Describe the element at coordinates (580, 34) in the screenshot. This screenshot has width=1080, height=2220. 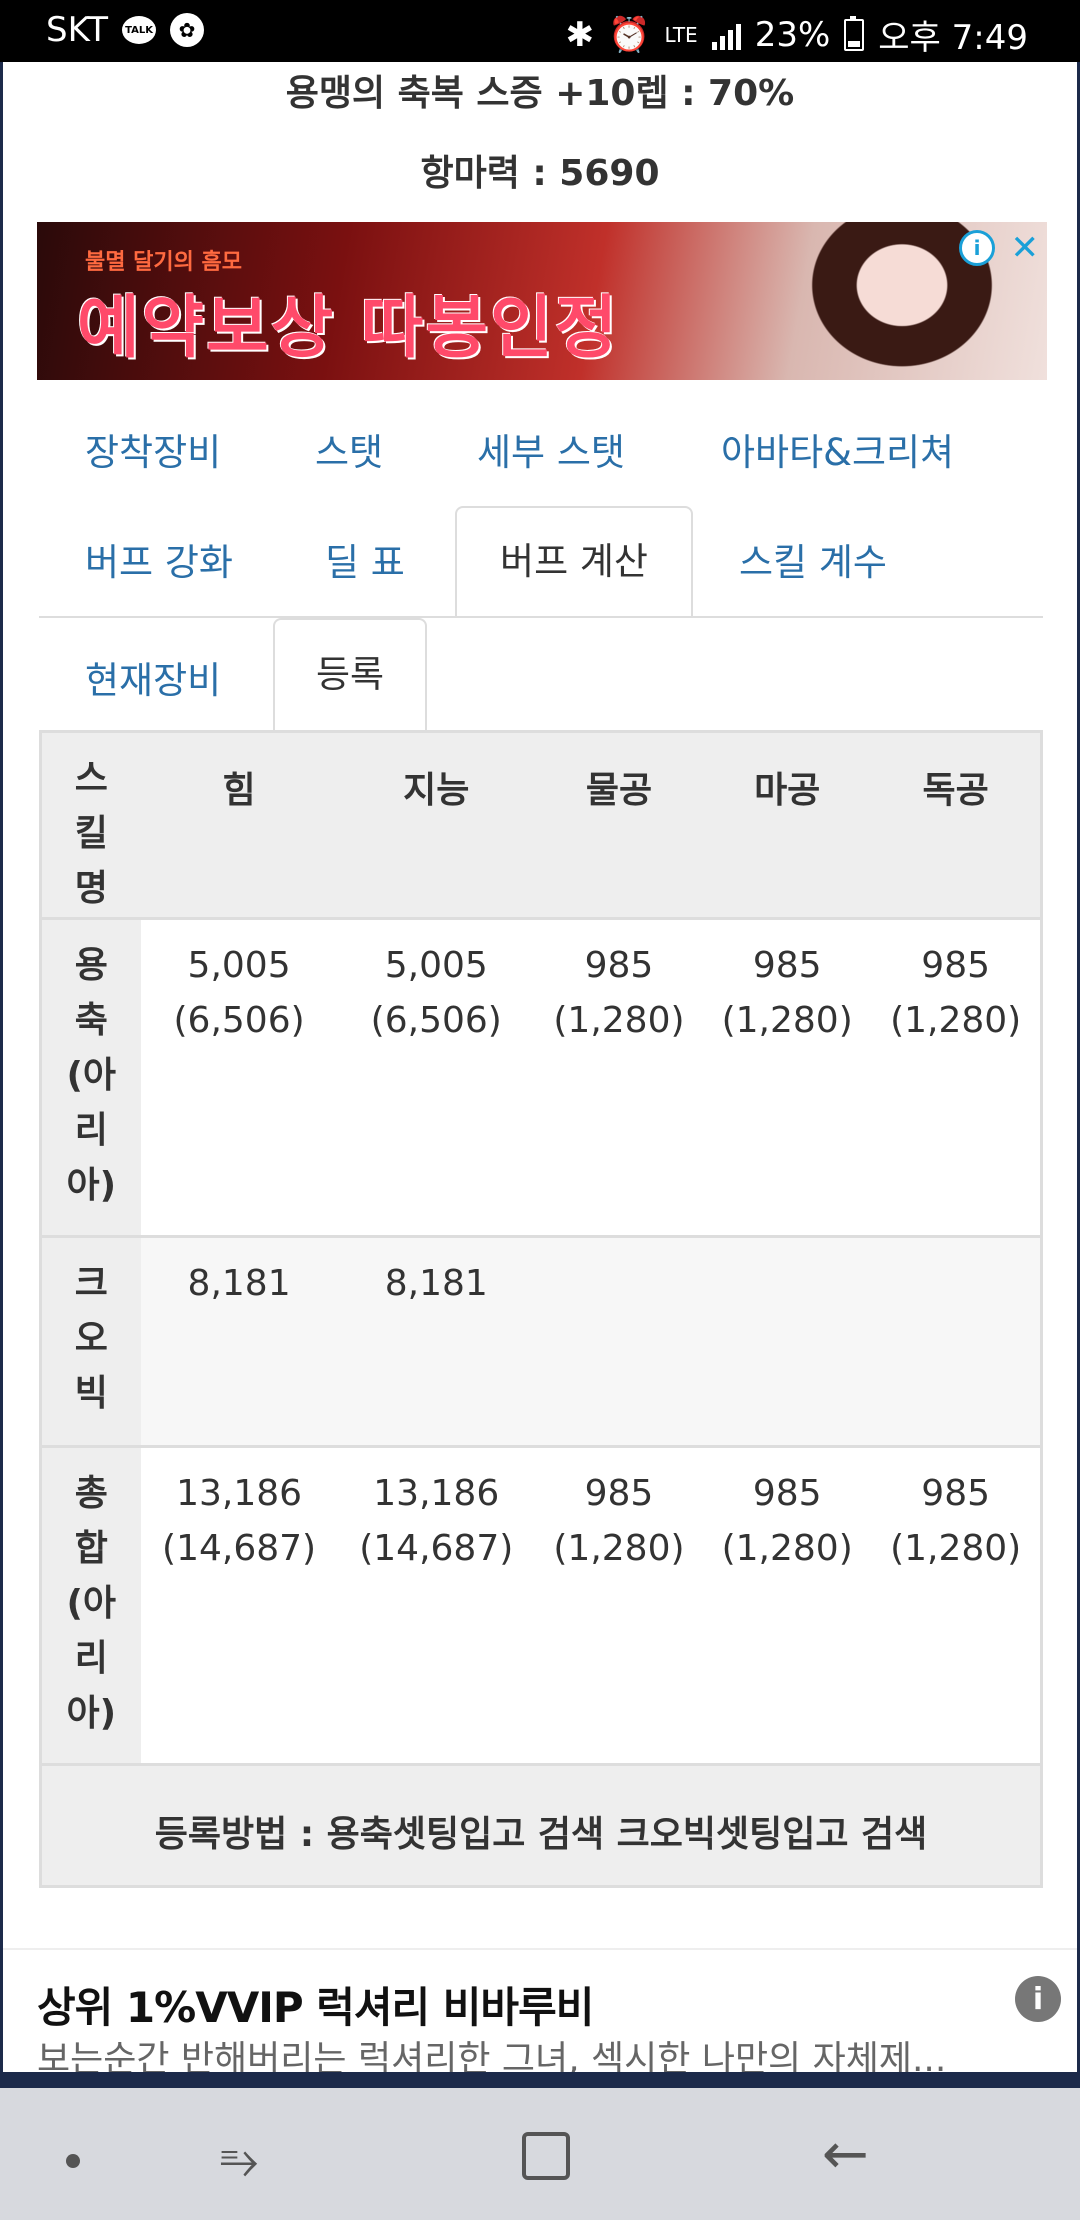
I see `bluetooth-icon: ✱` at that location.